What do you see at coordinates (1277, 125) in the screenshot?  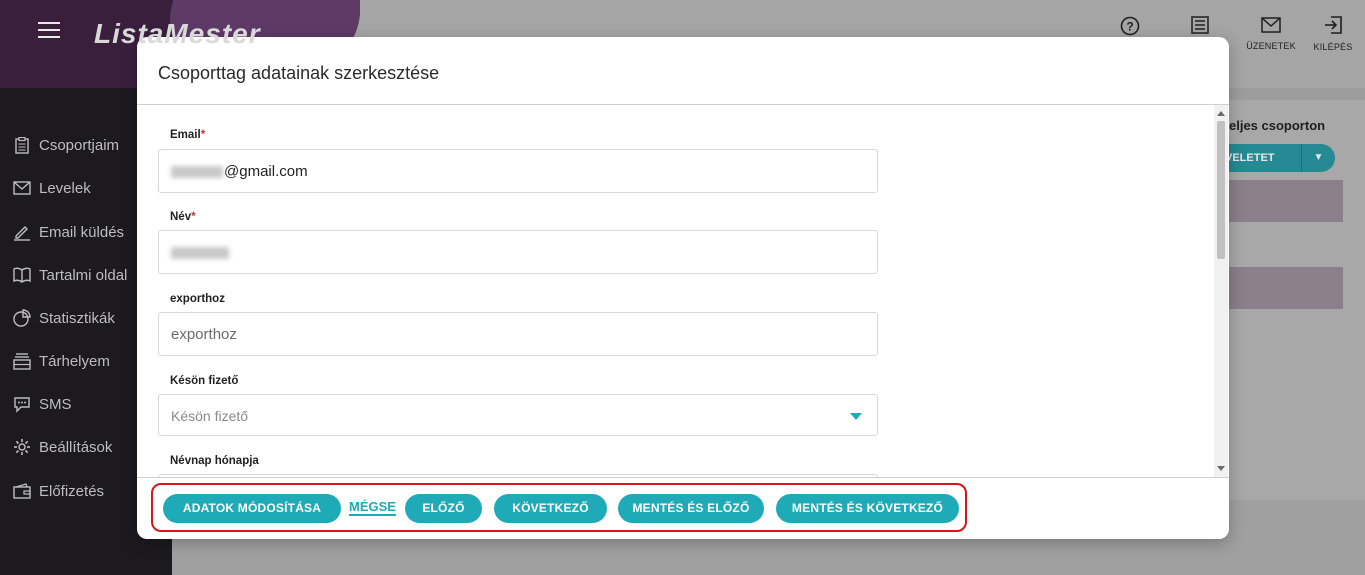 I see `group-action-label: eljes csoporton` at bounding box center [1277, 125].